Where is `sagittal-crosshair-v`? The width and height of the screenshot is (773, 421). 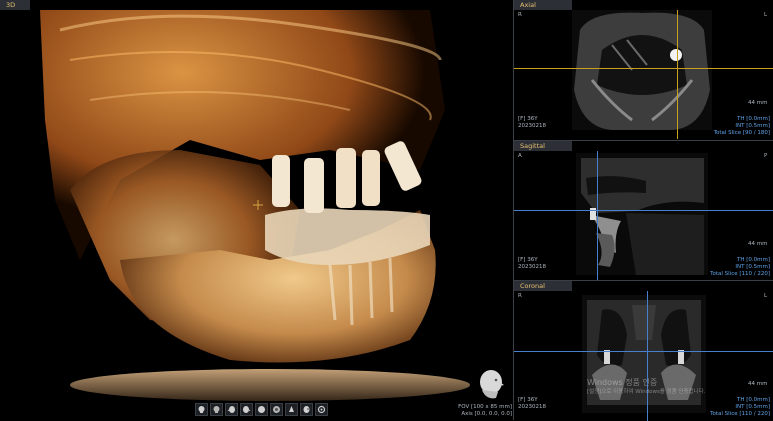 sagittal-crosshair-v is located at coordinates (597, 215).